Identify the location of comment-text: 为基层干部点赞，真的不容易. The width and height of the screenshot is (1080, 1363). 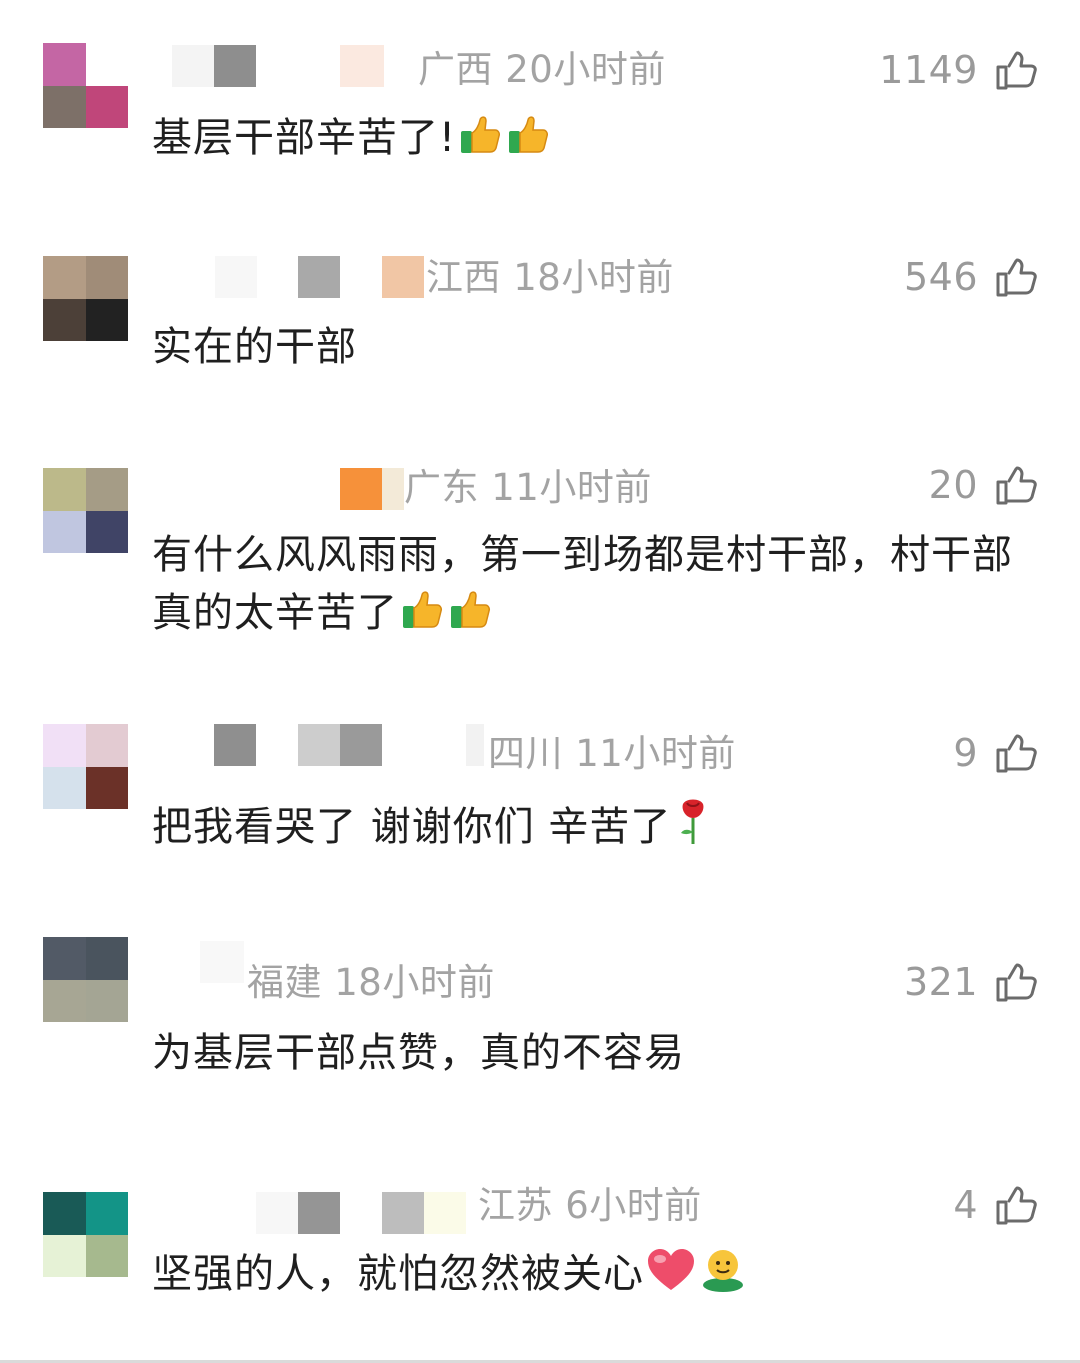
(418, 1053).